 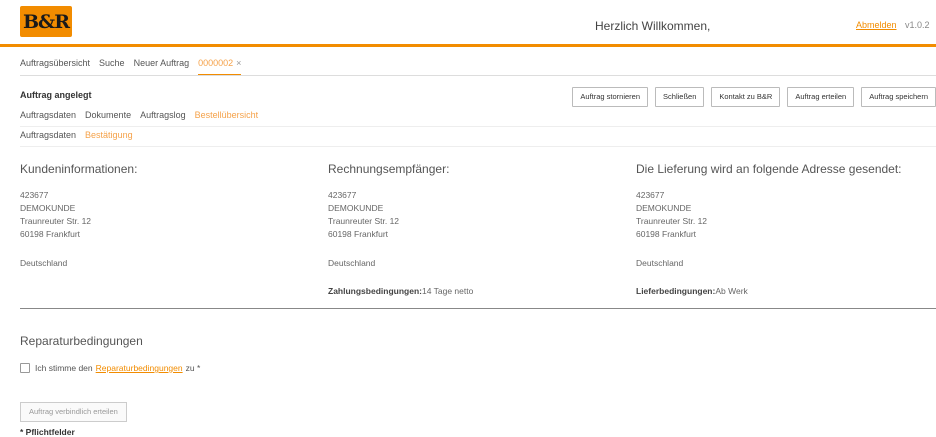 What do you see at coordinates (672, 221) in the screenshot?
I see `delivery-street: Traunreuter Str. 12` at bounding box center [672, 221].